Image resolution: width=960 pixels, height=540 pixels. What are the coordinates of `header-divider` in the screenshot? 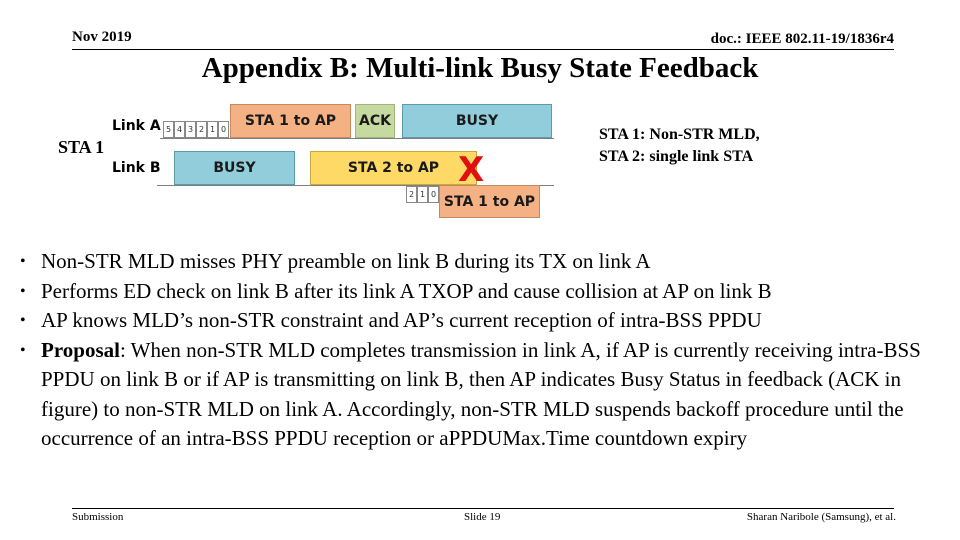 It's located at (483, 49).